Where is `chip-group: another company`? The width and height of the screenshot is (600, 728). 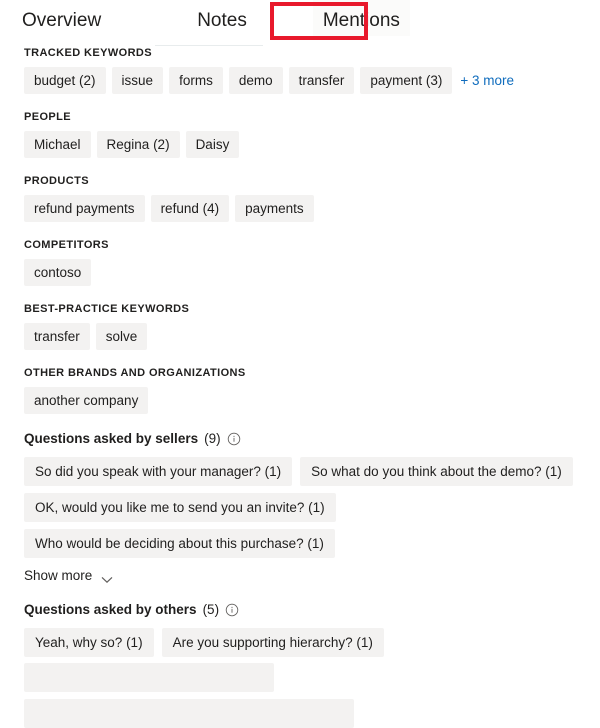 chip-group: another company is located at coordinates (304, 400).